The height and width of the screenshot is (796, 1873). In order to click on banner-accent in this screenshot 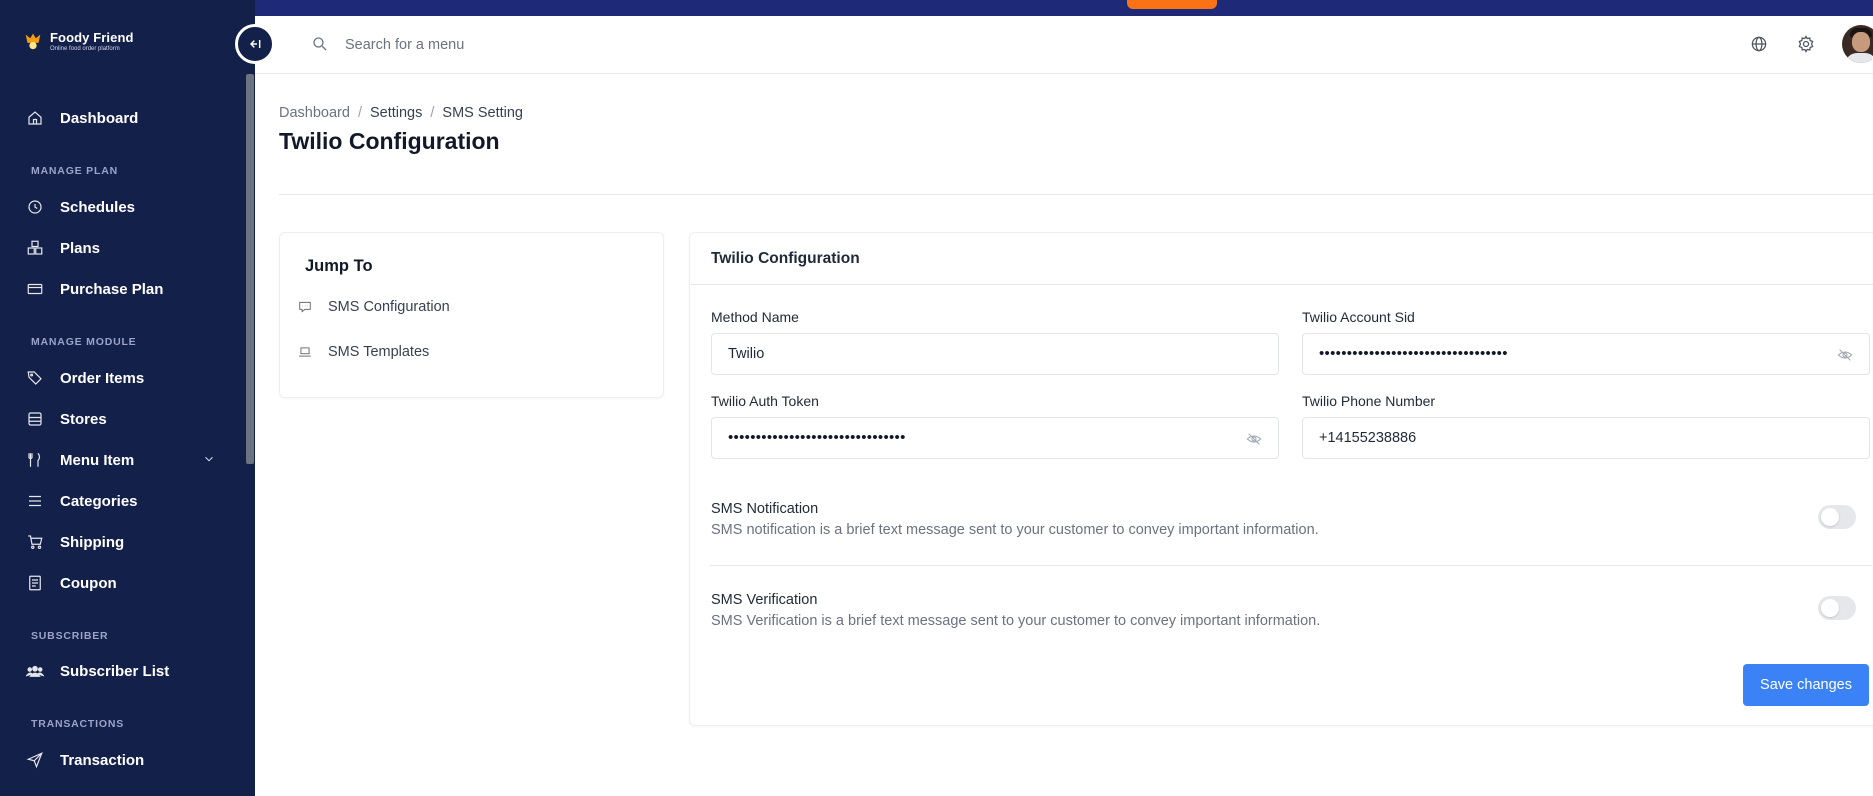, I will do `click(1172, 4)`.